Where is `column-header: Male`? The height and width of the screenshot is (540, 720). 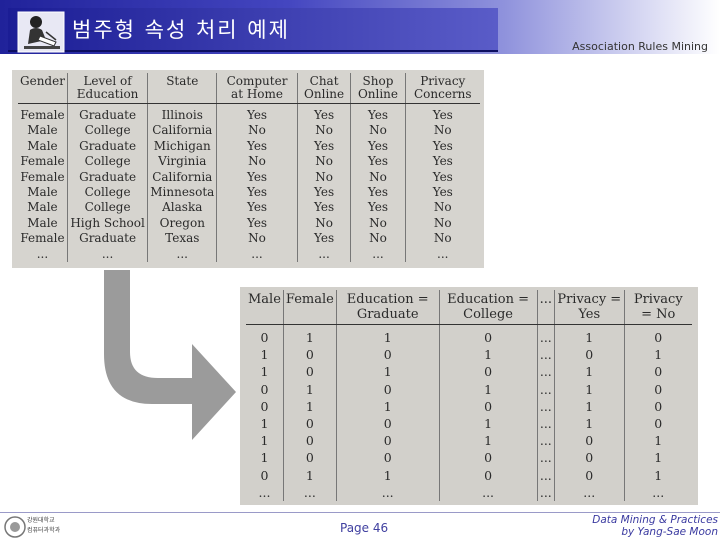
column-header: Male is located at coordinates (265, 307).